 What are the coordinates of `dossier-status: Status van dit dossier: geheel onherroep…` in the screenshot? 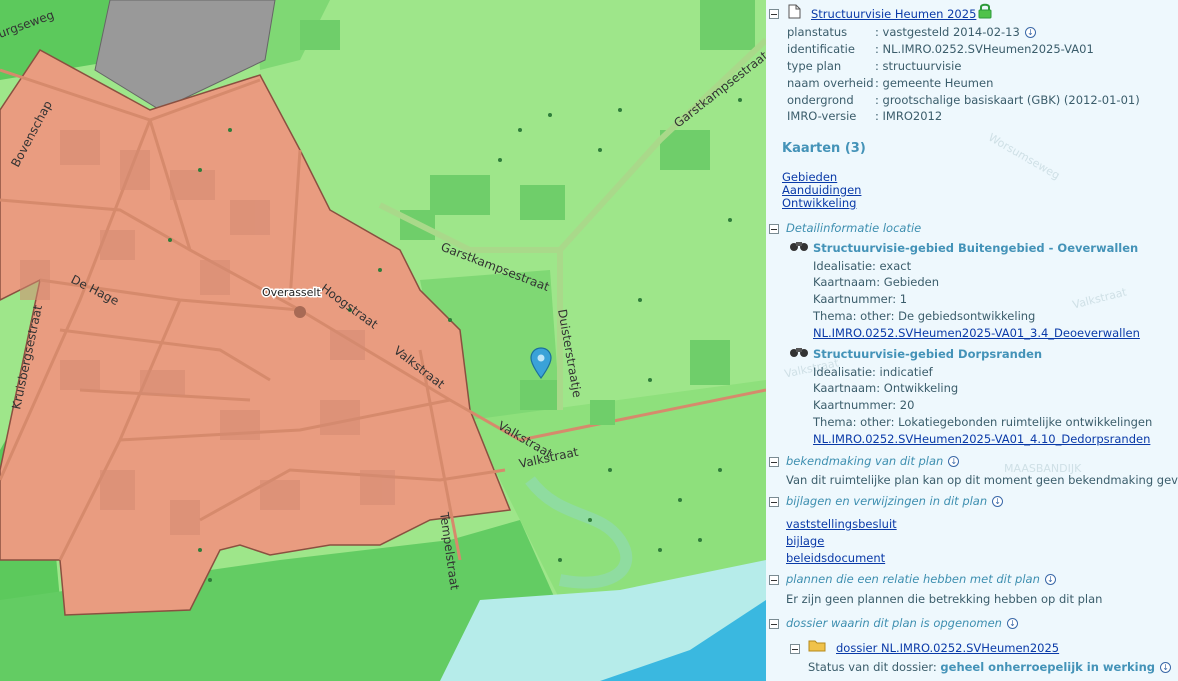 It's located at (990, 667).